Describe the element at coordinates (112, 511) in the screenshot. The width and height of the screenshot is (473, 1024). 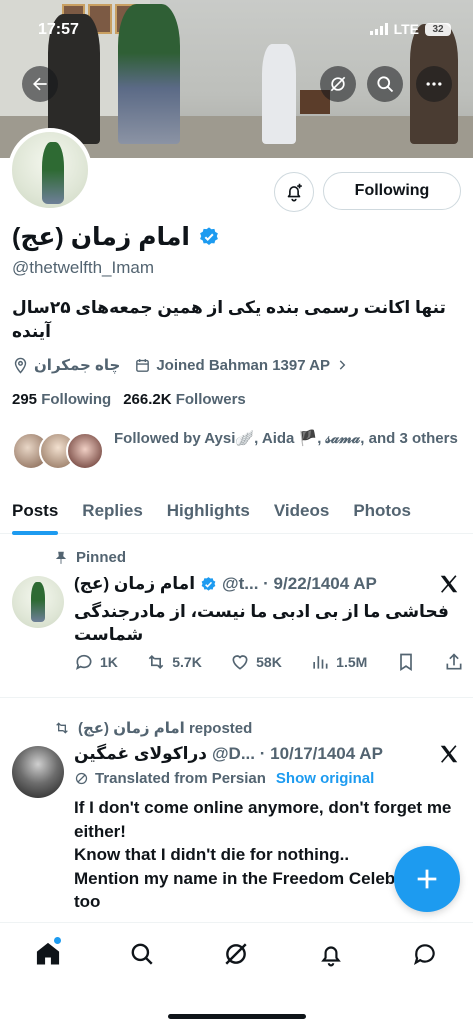
I see `tab-replies: Replies` at that location.